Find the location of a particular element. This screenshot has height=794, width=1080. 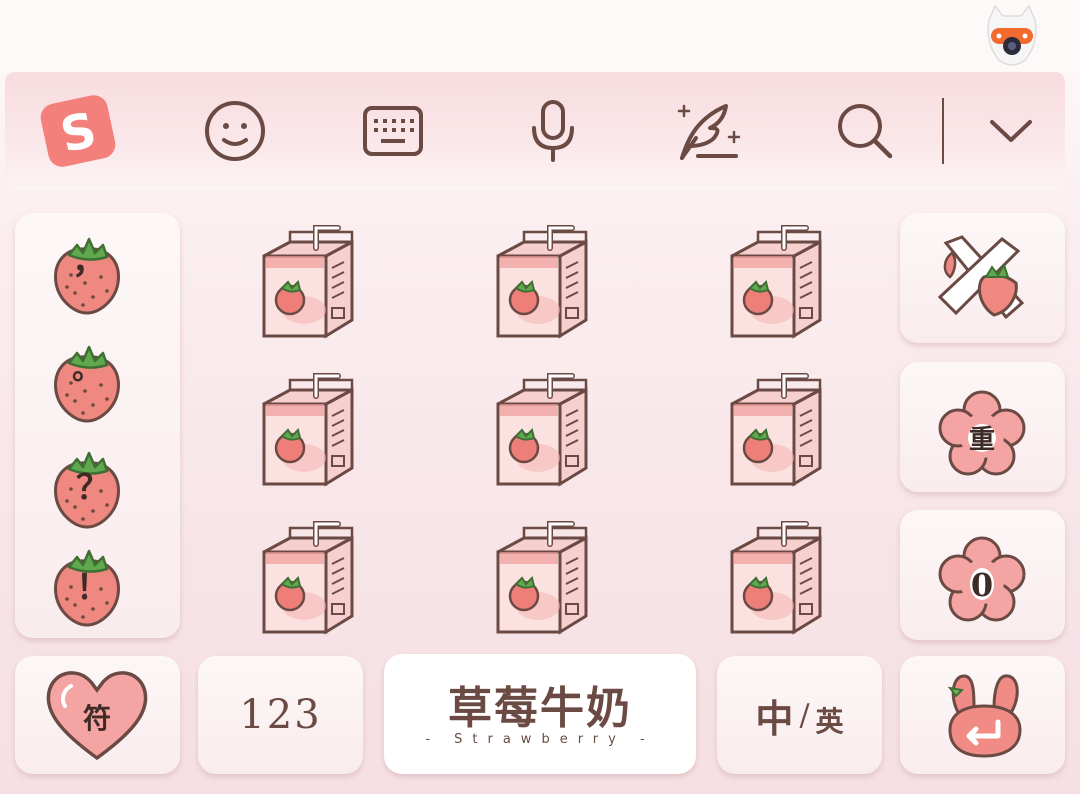

language-switch-key: 中 / 英 is located at coordinates (799, 715).